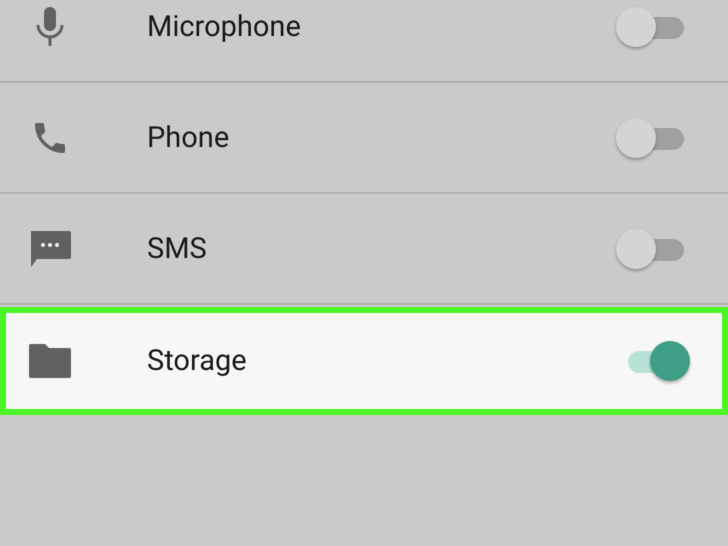 Image resolution: width=728 pixels, height=546 pixels. I want to click on permission-label: Phone, so click(188, 137).